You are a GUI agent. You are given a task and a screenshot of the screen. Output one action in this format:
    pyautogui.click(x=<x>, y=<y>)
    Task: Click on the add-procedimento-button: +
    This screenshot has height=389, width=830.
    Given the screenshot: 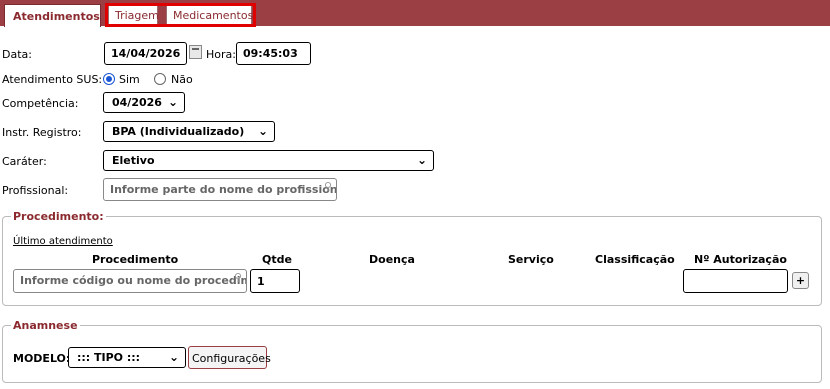 What is the action you would take?
    pyautogui.click(x=800, y=280)
    